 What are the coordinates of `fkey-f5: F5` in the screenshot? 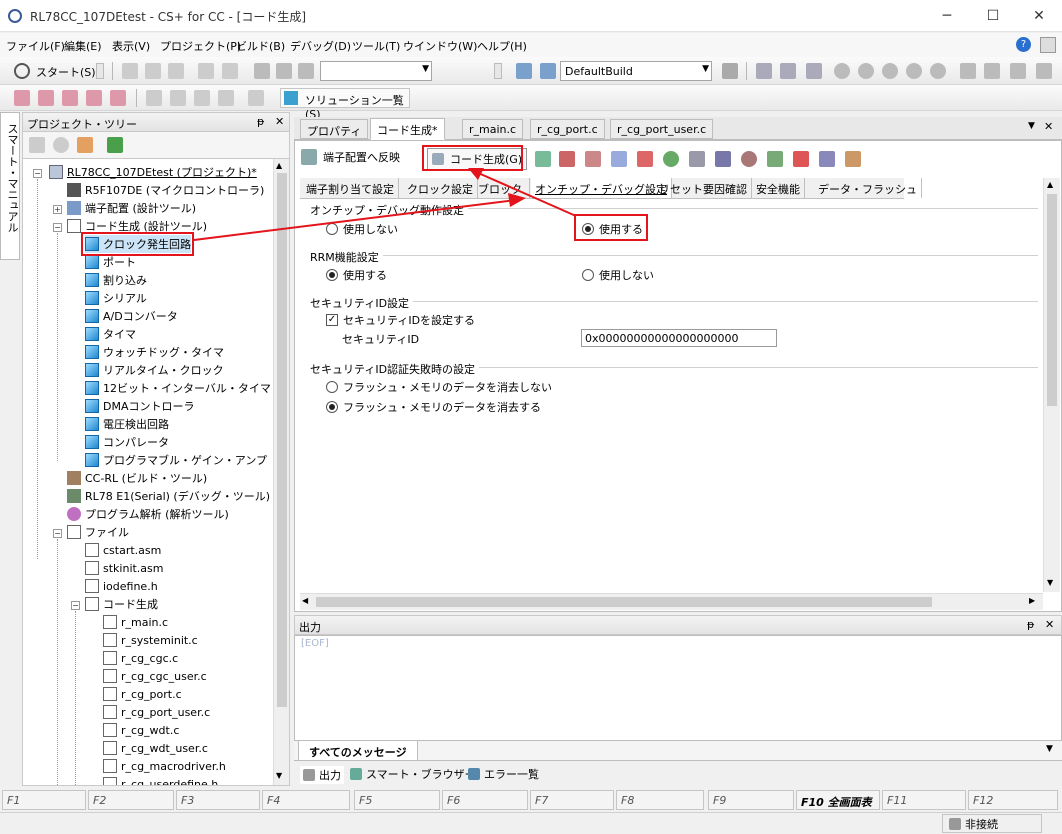 It's located at (397, 800).